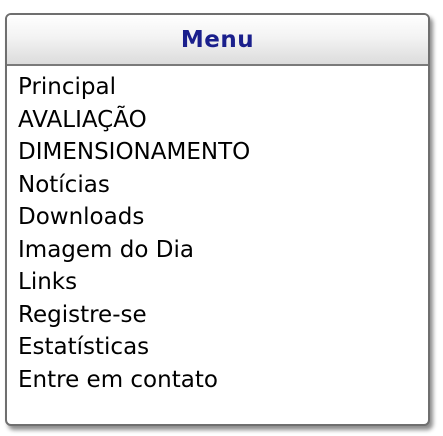 This screenshot has height=436, width=443. I want to click on menu-item-downloads: Downloads, so click(223, 217).